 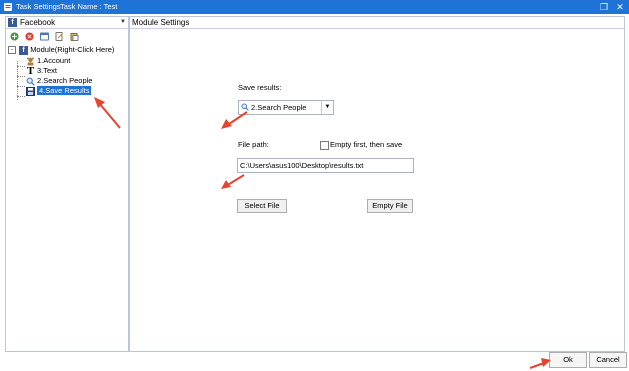 What do you see at coordinates (67, 23) in the screenshot?
I see `site-selector: f Facebook ▼` at bounding box center [67, 23].